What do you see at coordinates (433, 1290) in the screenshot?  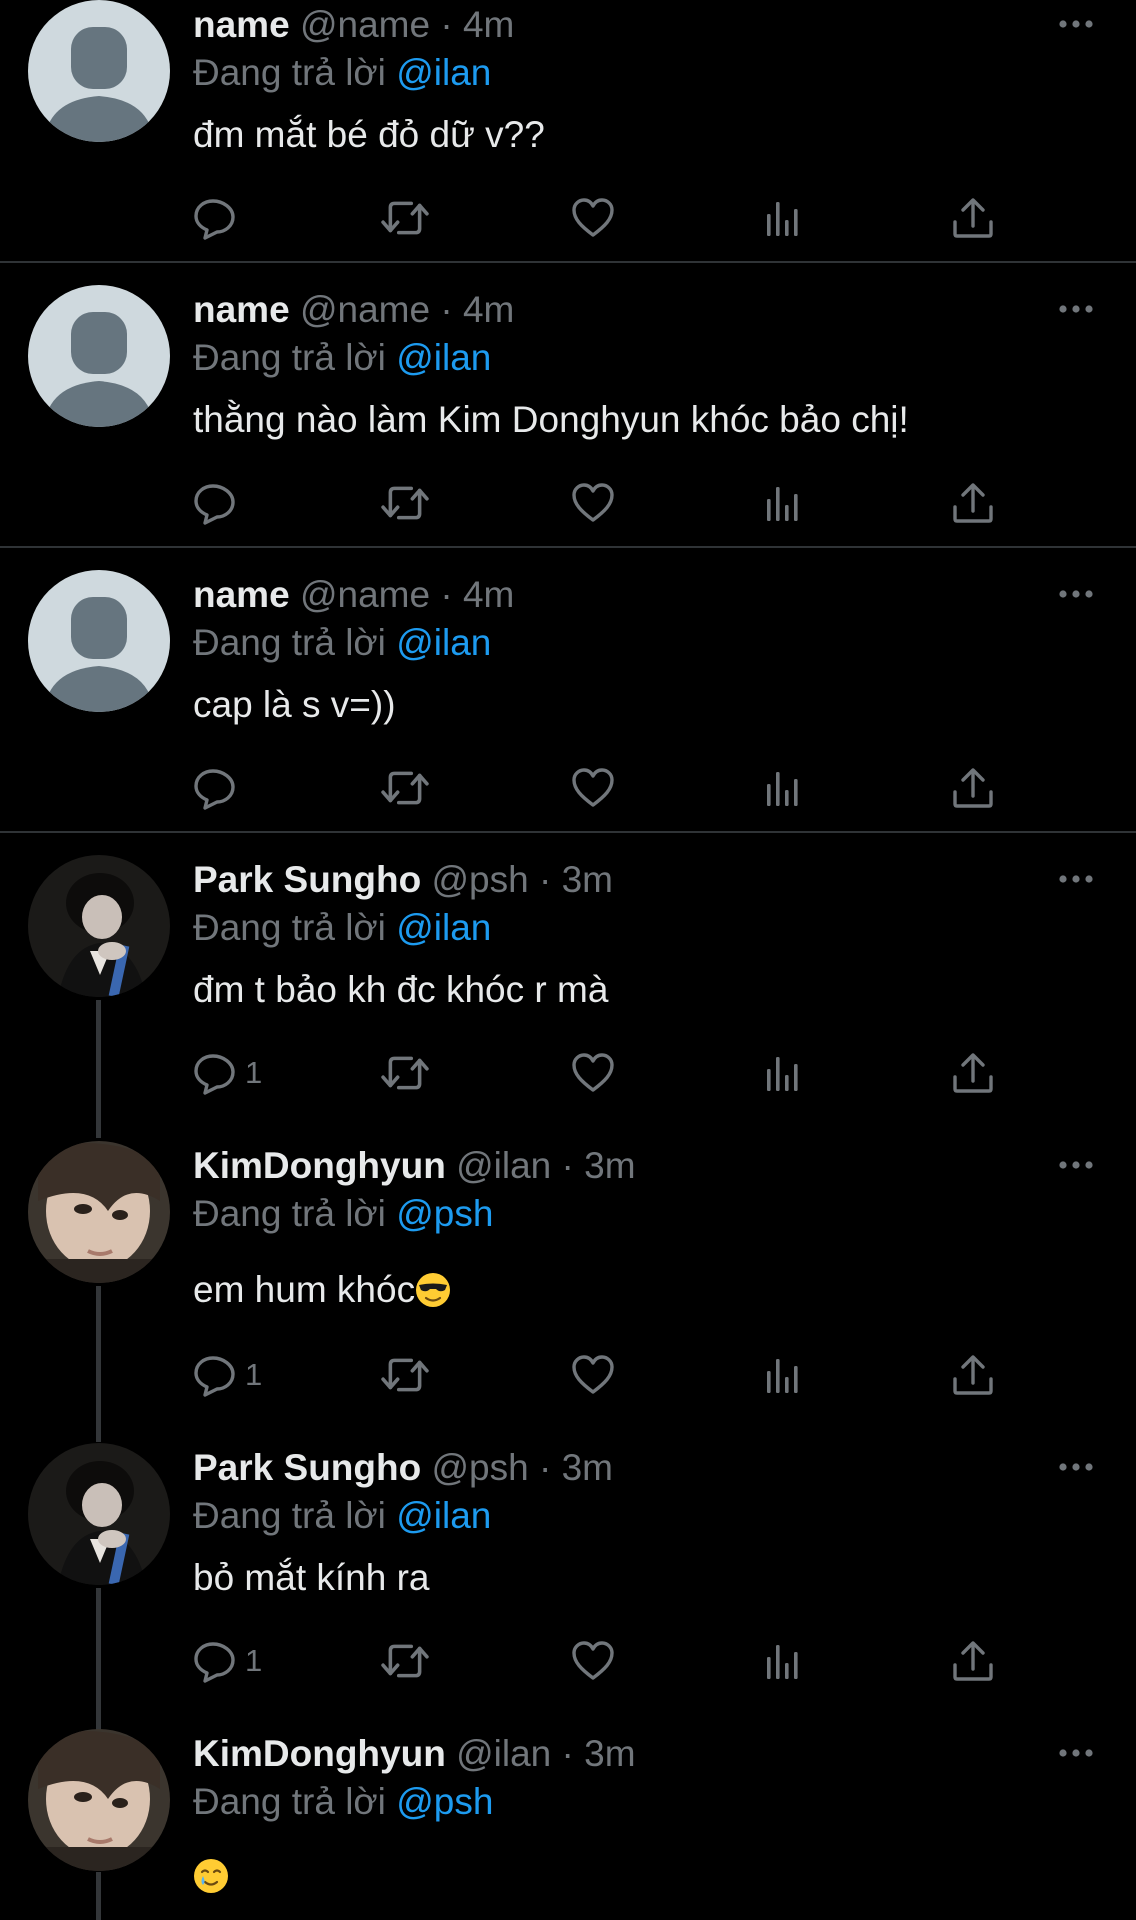 I see `sunglasses-emoji` at bounding box center [433, 1290].